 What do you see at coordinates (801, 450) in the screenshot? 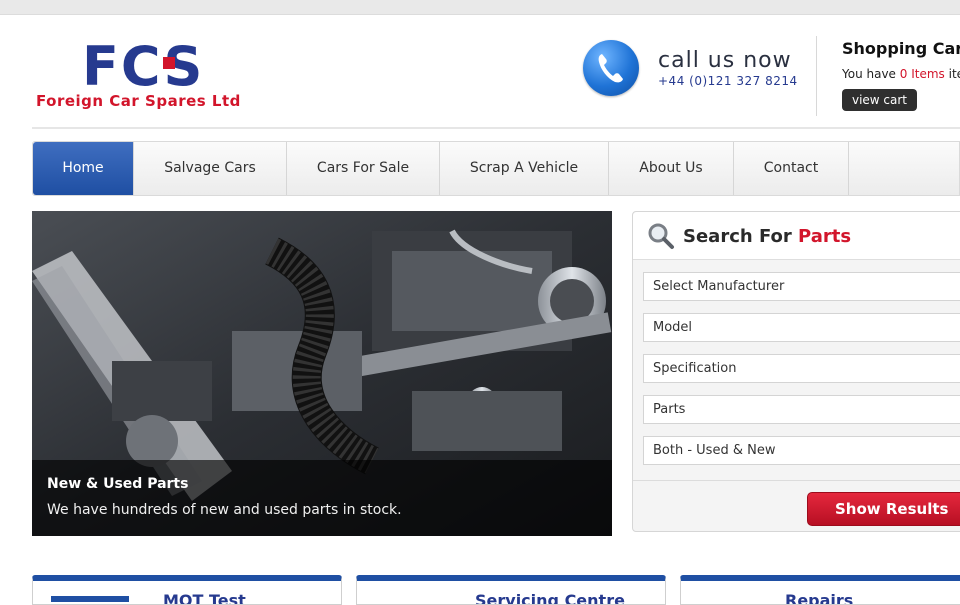
I see `condition-select: Both - Used & New` at bounding box center [801, 450].